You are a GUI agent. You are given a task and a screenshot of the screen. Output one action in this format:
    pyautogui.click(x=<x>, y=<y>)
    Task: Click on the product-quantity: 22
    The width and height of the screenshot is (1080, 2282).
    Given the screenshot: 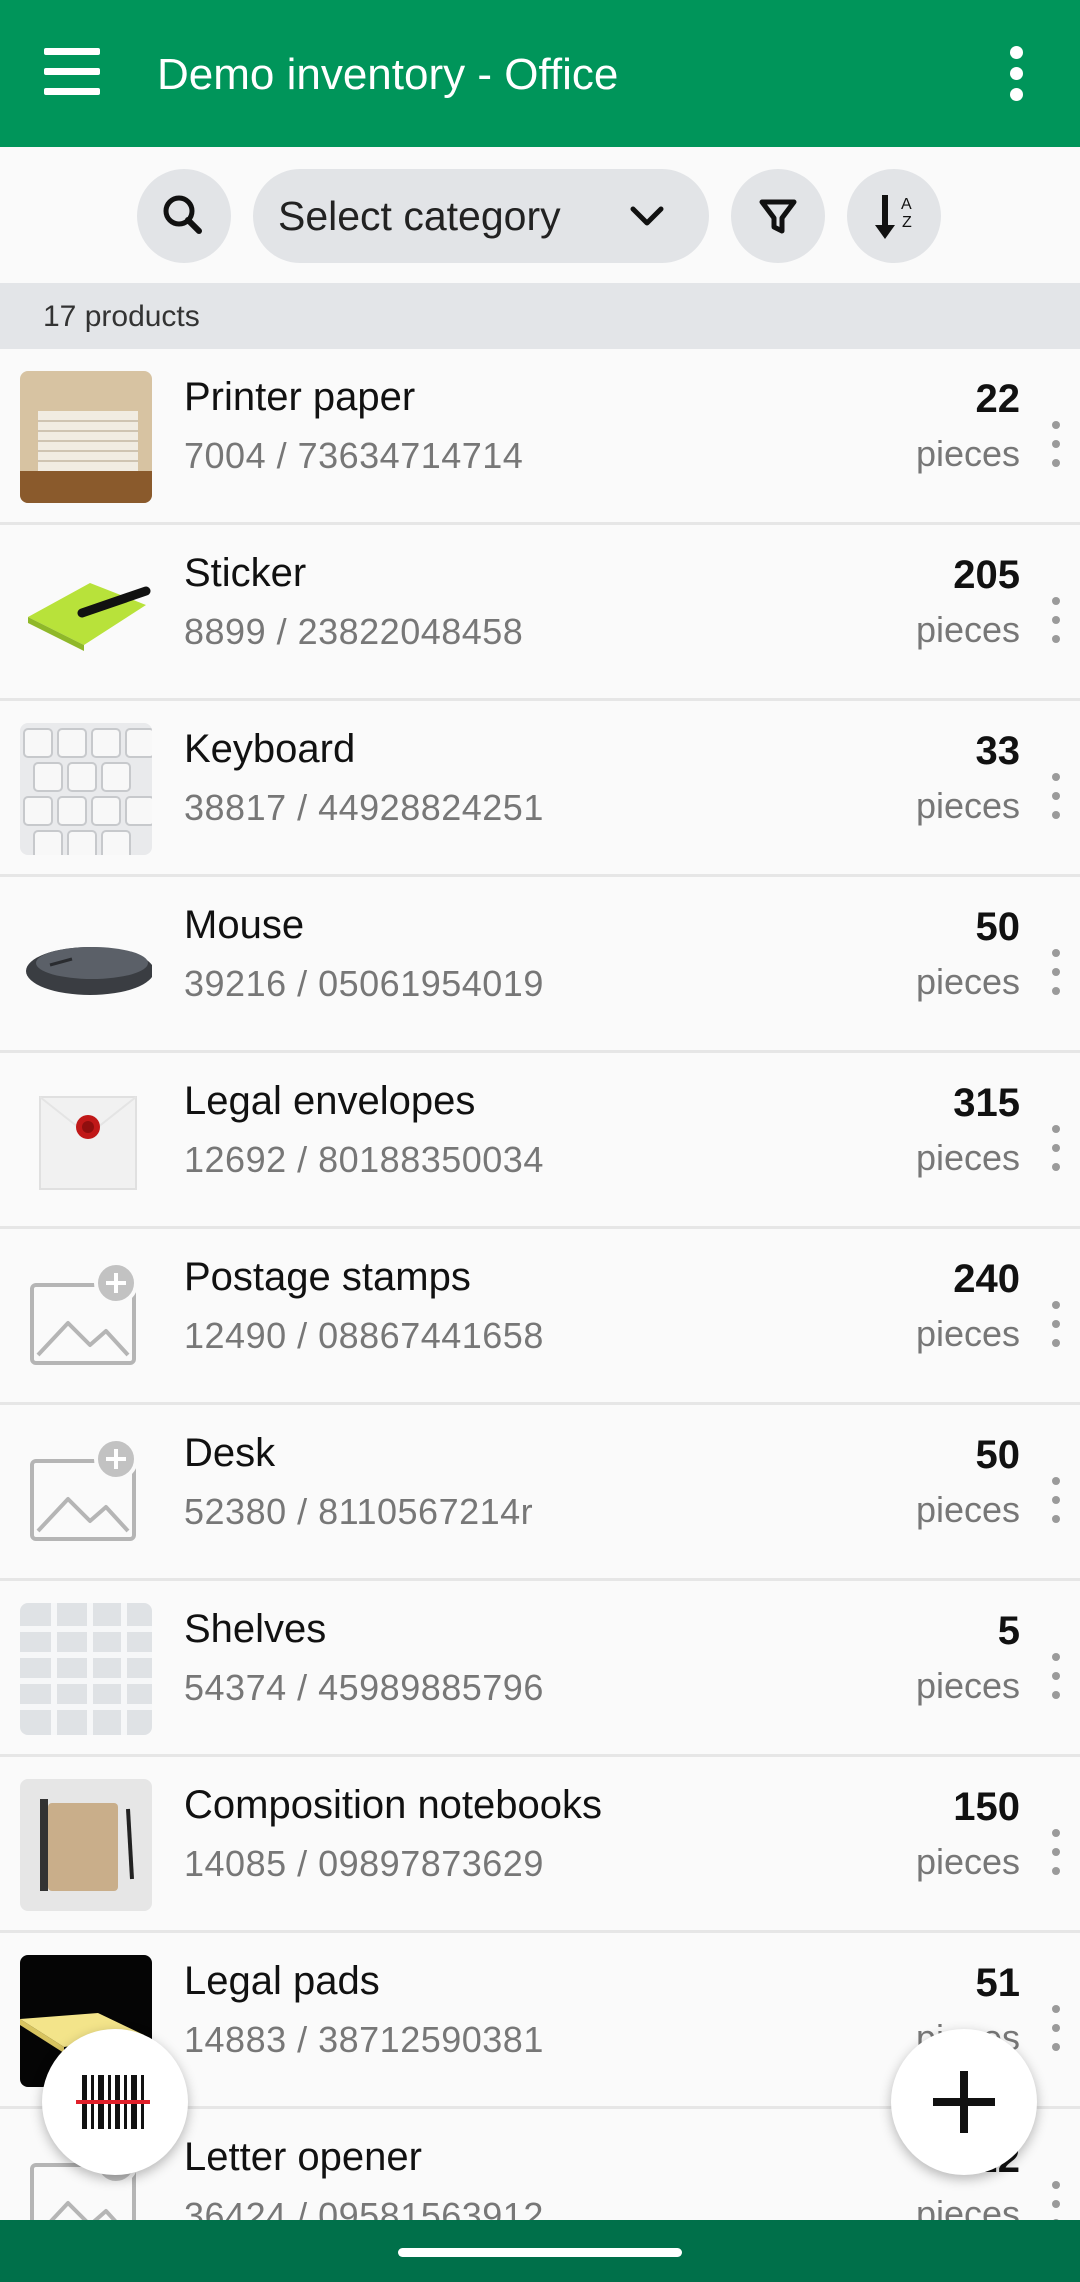 What is the action you would take?
    pyautogui.click(x=998, y=399)
    